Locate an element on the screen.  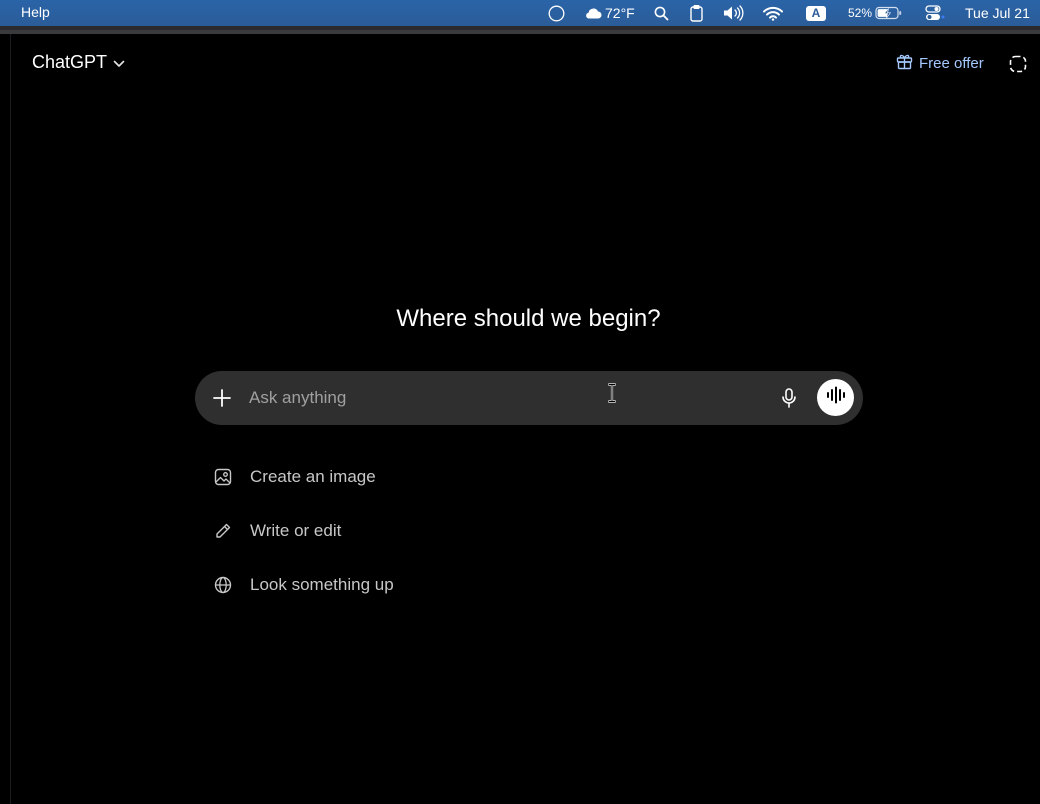
circle-icon is located at coordinates (556, 13).